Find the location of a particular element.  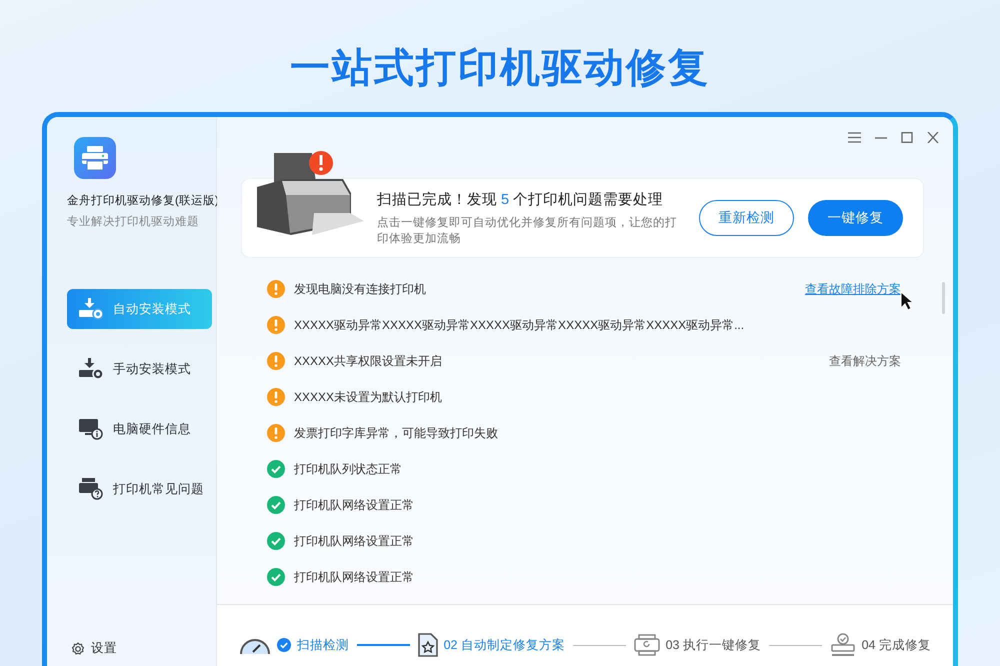

menu-icon is located at coordinates (854, 137).